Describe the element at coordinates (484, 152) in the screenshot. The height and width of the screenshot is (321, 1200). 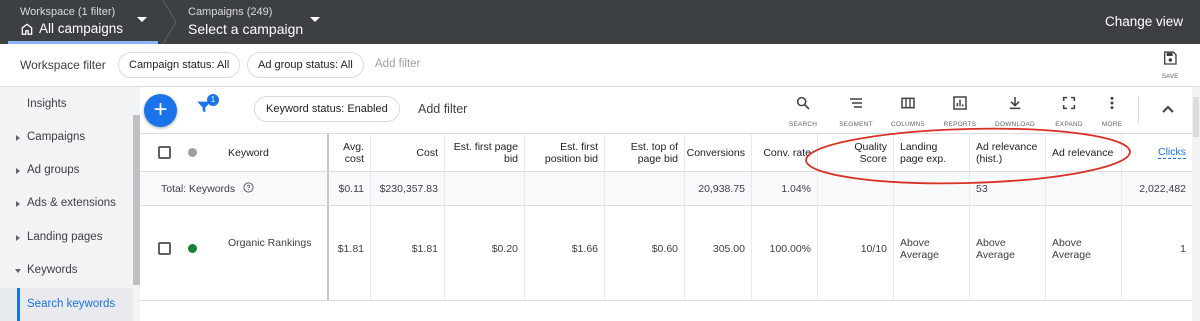
I see `header-est-first-page-bid: Est. first page bid` at that location.